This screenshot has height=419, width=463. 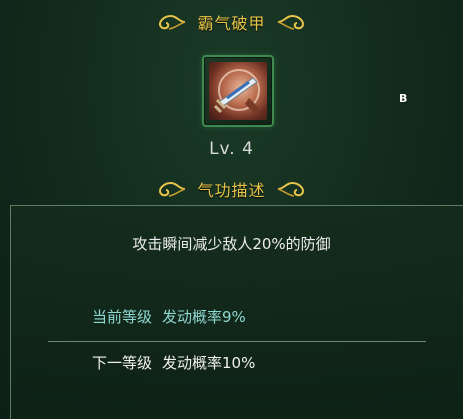 I want to click on skill-name: 霸气破甲, so click(x=231, y=23).